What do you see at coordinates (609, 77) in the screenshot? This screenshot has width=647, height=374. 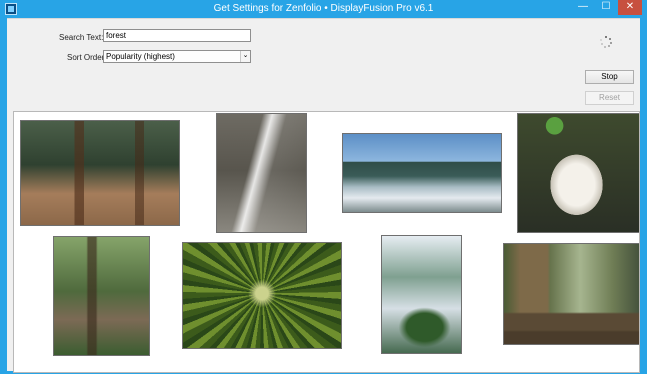 I see `stop-button: Stop` at bounding box center [609, 77].